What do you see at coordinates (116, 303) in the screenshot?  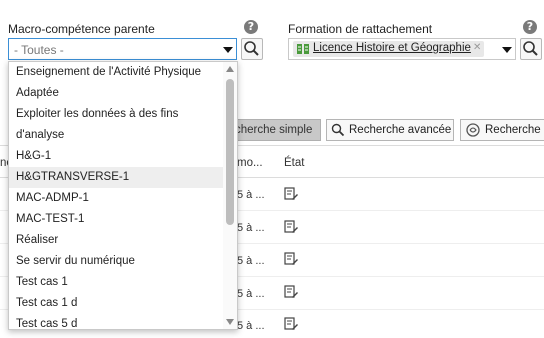 I see `dropdown-option: Test cas 1 d` at bounding box center [116, 303].